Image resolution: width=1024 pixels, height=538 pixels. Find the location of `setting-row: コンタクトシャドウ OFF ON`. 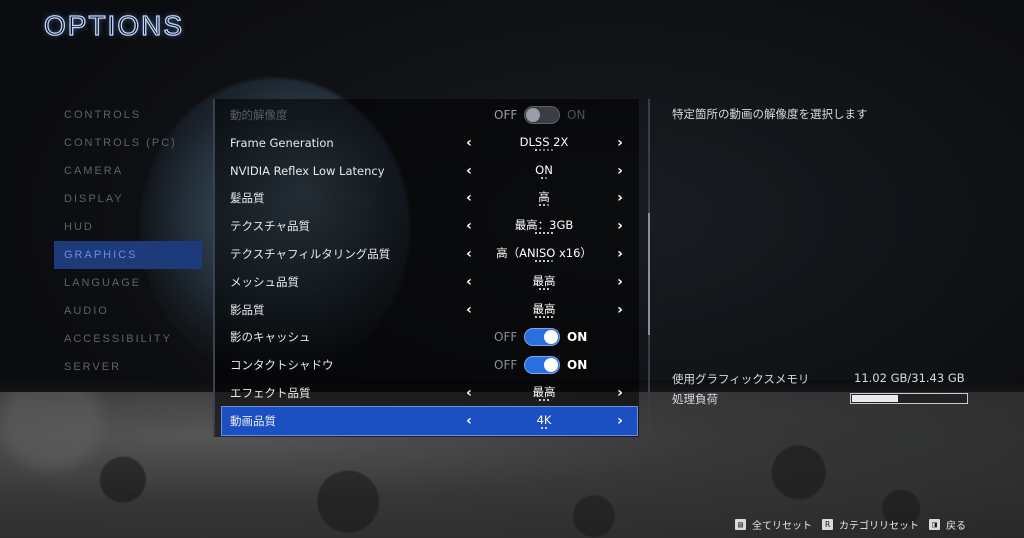

setting-row: コンタクトシャドウ OFF ON is located at coordinates (429, 365).